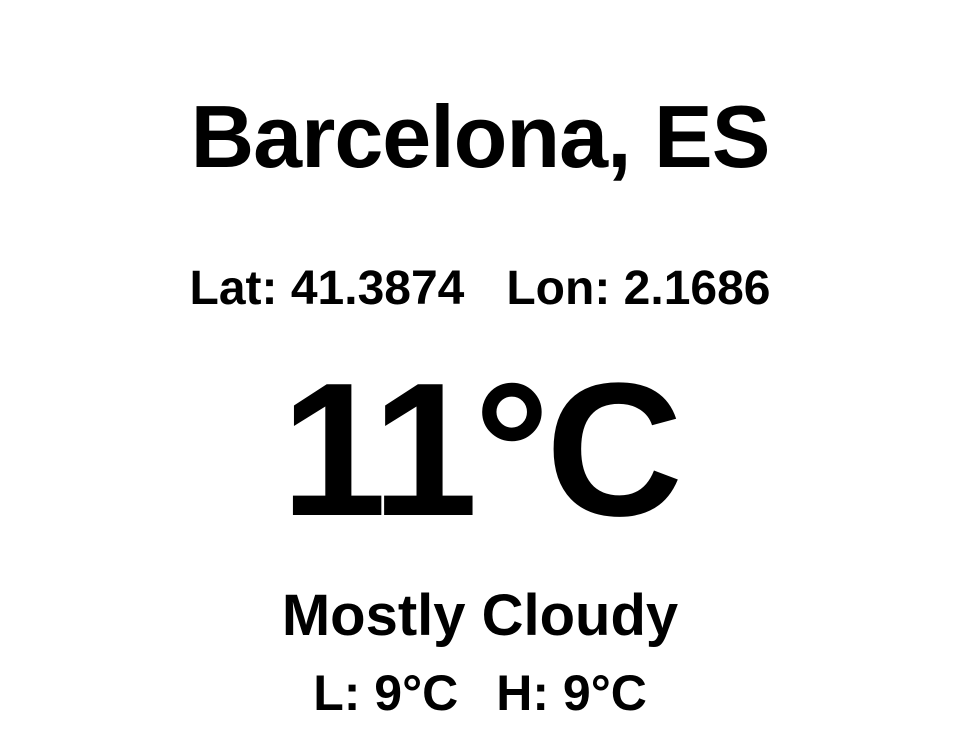 The width and height of the screenshot is (960, 750). I want to click on latitude-label: Lat:, so click(233, 288).